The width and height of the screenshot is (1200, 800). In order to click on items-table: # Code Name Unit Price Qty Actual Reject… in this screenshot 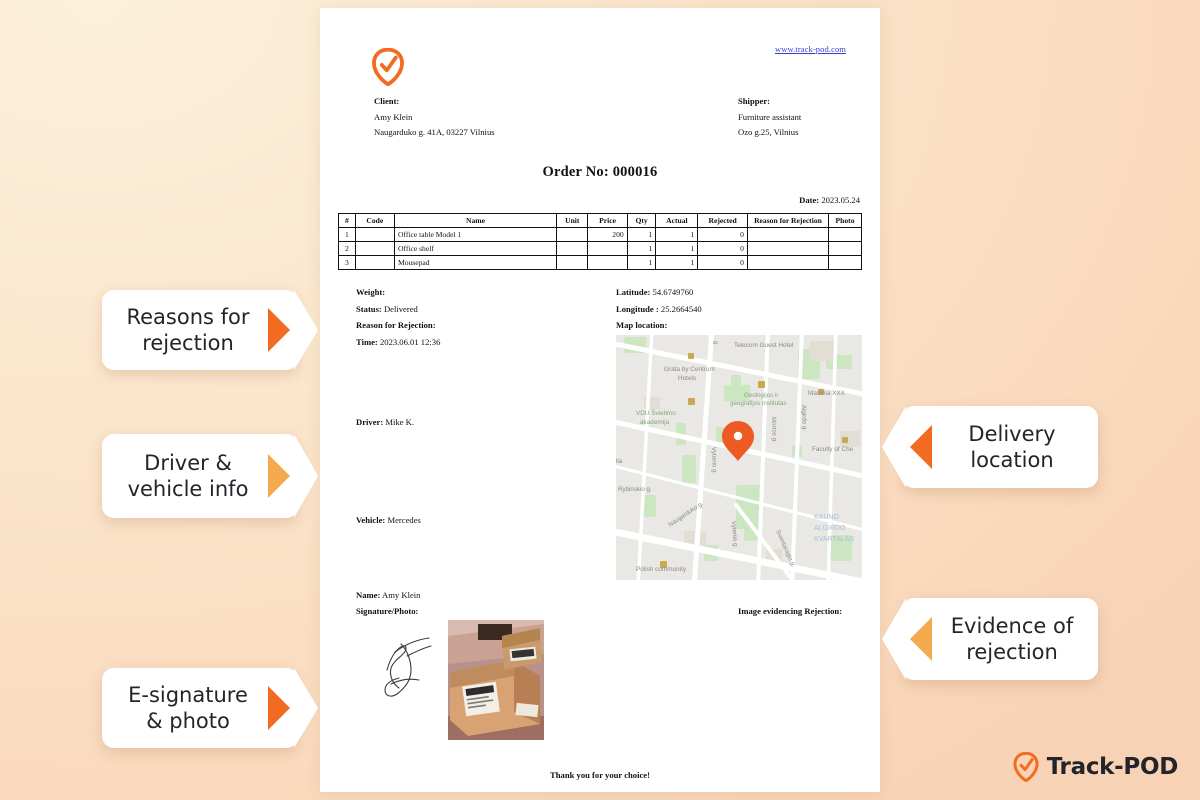, I will do `click(600, 241)`.